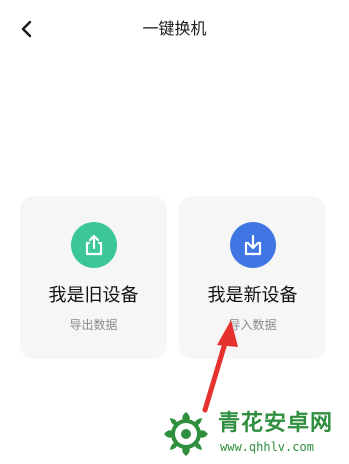 Image resolution: width=349 pixels, height=464 pixels. I want to click on old-device-card: 我是旧设备 导出数据, so click(93, 277).